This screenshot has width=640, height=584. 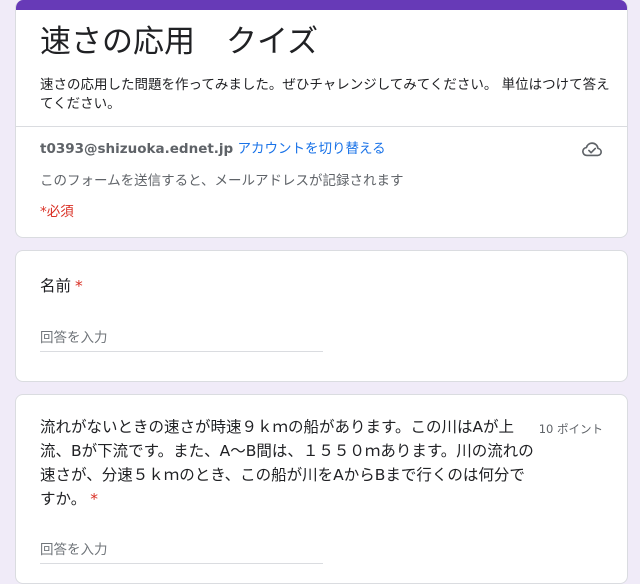 What do you see at coordinates (56, 286) in the screenshot?
I see `question-title-text: 名前` at bounding box center [56, 286].